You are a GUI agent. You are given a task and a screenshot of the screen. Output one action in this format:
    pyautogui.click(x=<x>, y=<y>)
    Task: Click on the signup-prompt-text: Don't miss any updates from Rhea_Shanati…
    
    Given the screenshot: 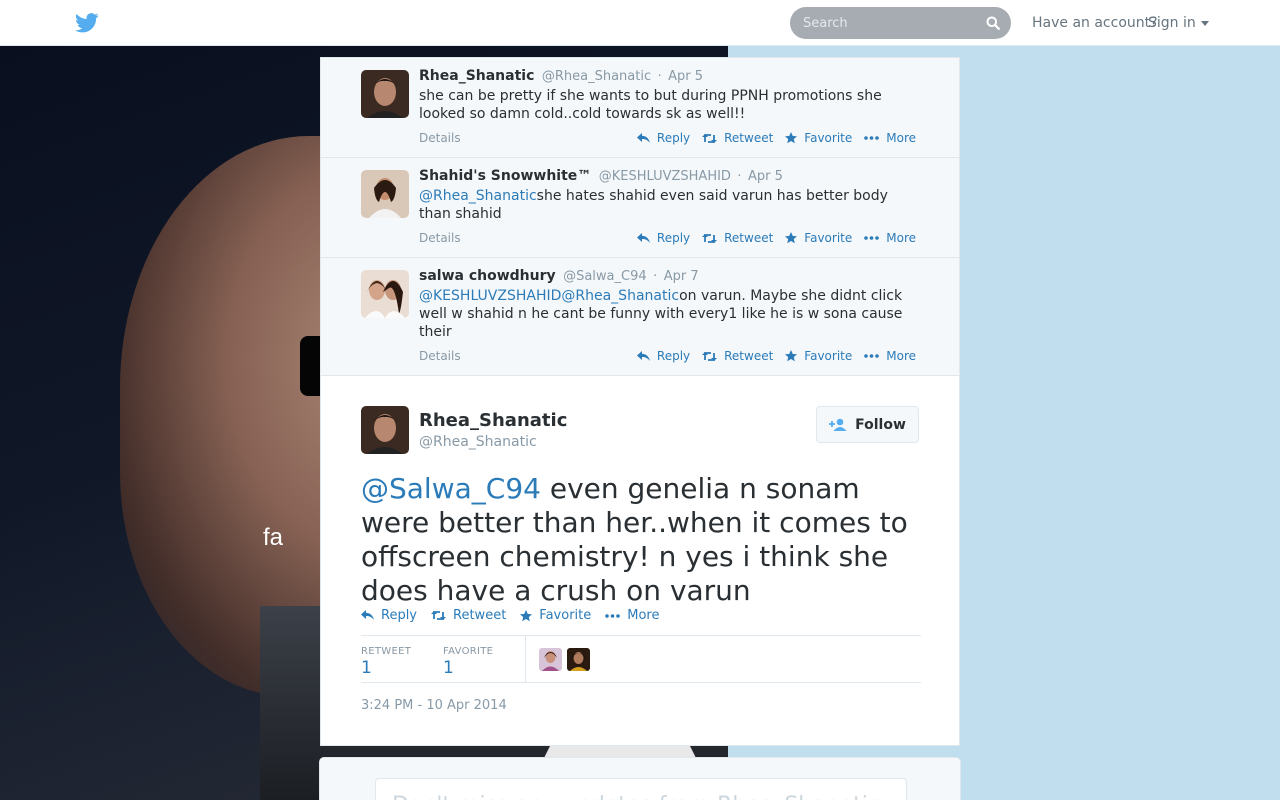 What is the action you would take?
    pyautogui.click(x=641, y=789)
    